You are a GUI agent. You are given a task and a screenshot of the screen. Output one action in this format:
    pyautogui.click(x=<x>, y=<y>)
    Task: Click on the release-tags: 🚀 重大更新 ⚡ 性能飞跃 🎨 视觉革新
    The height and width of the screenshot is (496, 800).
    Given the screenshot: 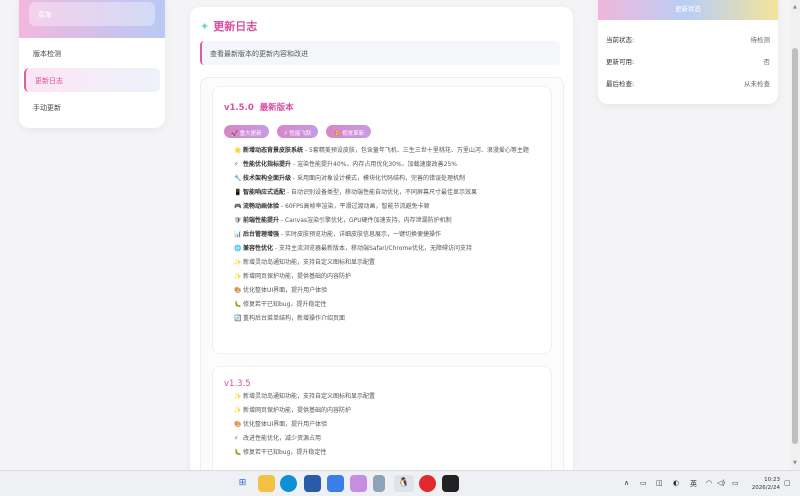 What is the action you would take?
    pyautogui.click(x=299, y=129)
    